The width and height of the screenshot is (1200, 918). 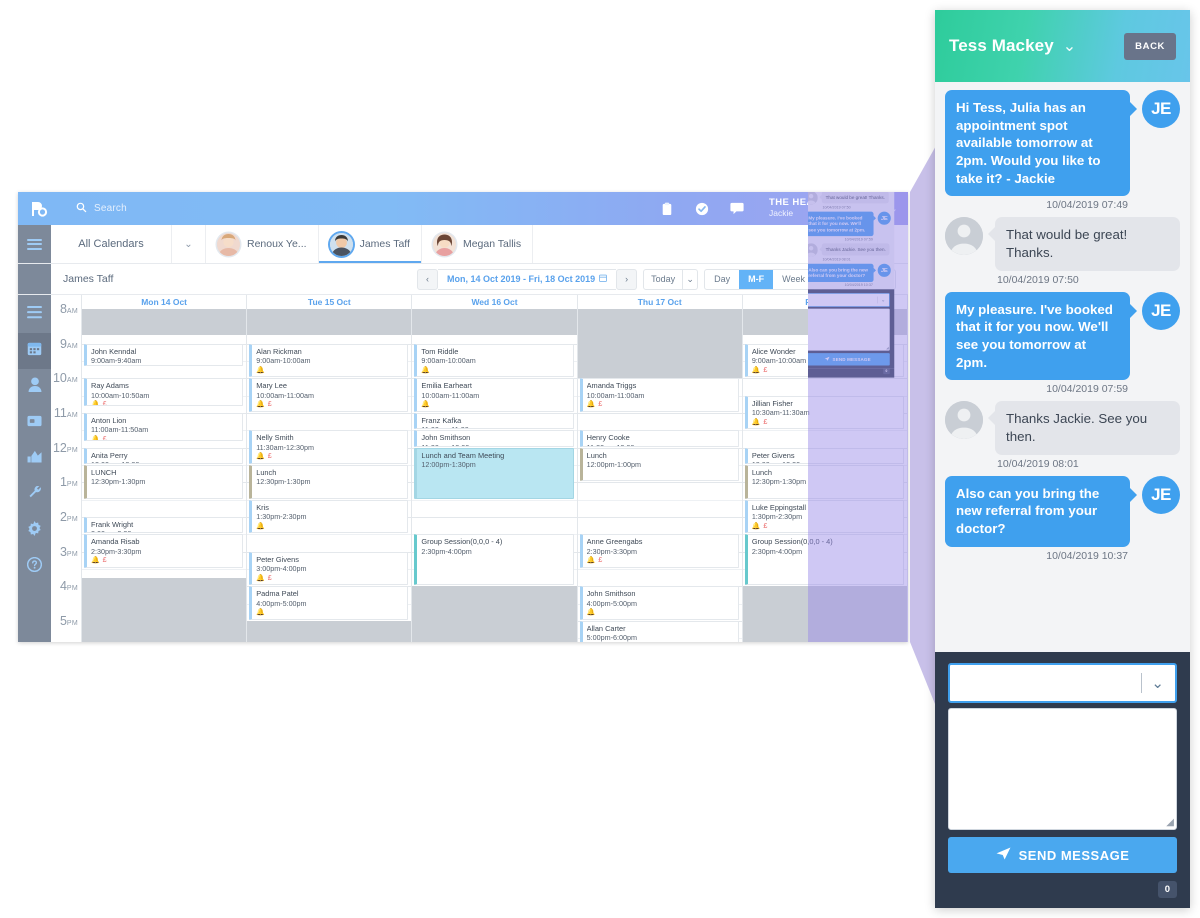 I want to click on next-period-button: ›, so click(x=627, y=279).